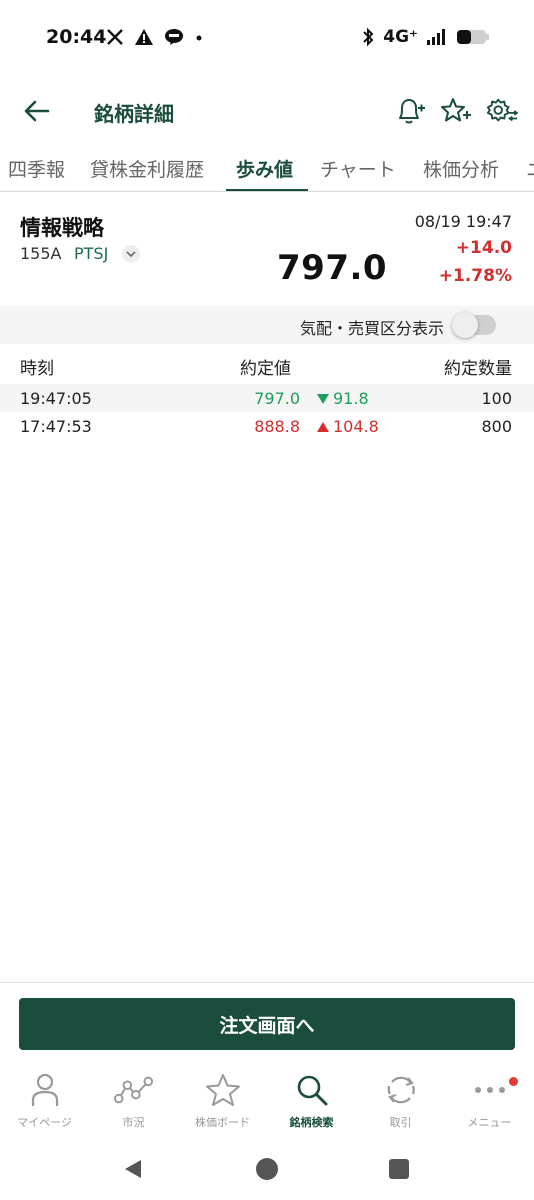 This screenshot has height=1200, width=534. What do you see at coordinates (475, 276) in the screenshot?
I see `price-change-percent: +1.78%` at bounding box center [475, 276].